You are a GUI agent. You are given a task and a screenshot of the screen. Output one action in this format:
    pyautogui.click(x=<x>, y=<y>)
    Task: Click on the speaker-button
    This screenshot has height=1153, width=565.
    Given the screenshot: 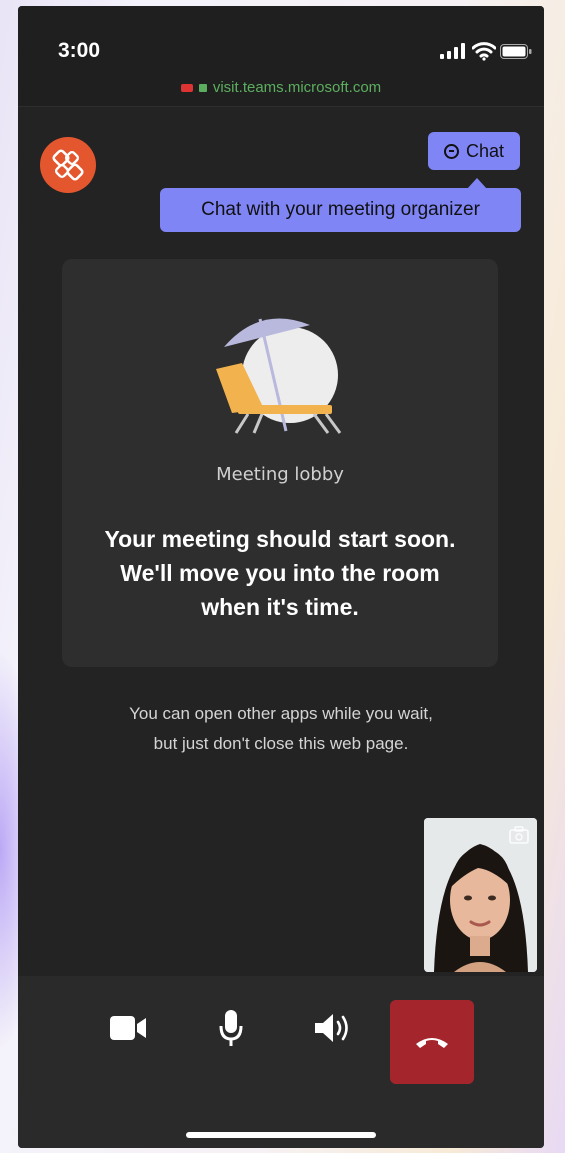 What is the action you would take?
    pyautogui.click(x=332, y=1028)
    